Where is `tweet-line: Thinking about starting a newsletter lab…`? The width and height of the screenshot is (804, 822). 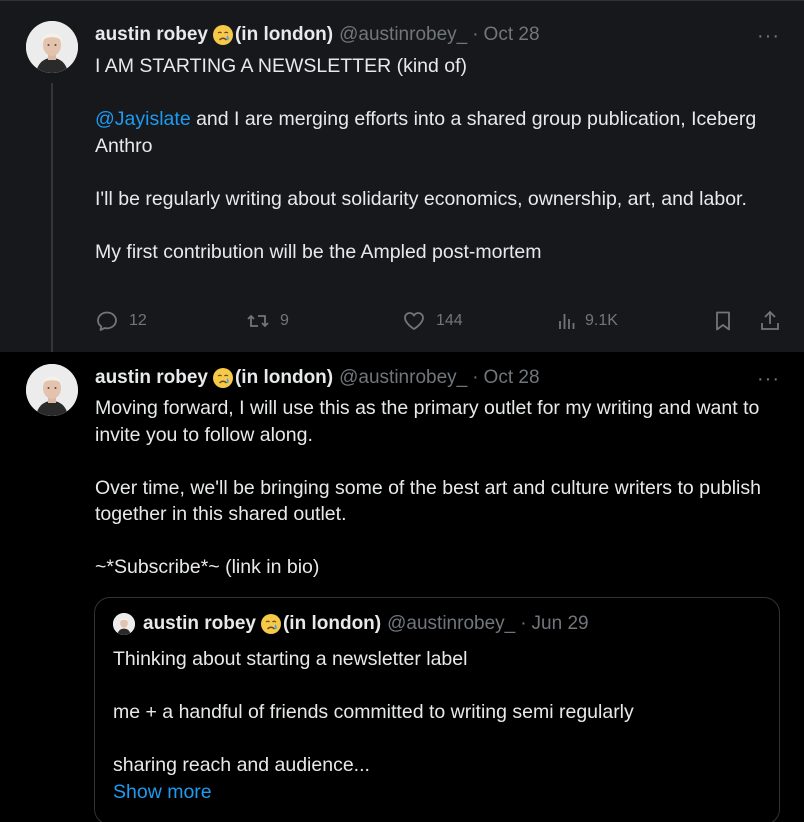 tweet-line: Thinking about starting a newsletter lab… is located at coordinates (290, 659).